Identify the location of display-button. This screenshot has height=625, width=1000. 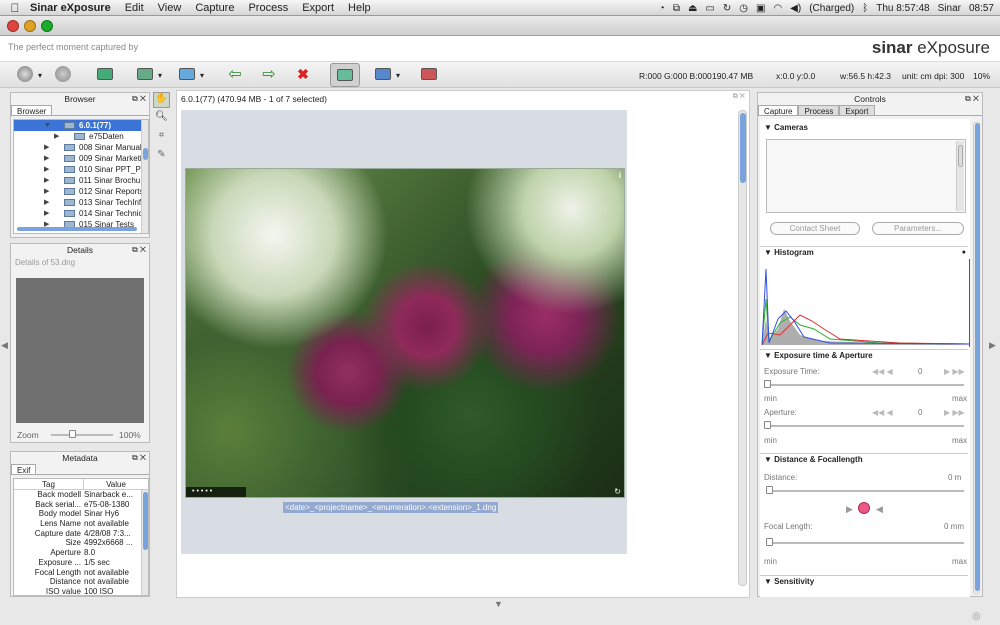
(383, 74).